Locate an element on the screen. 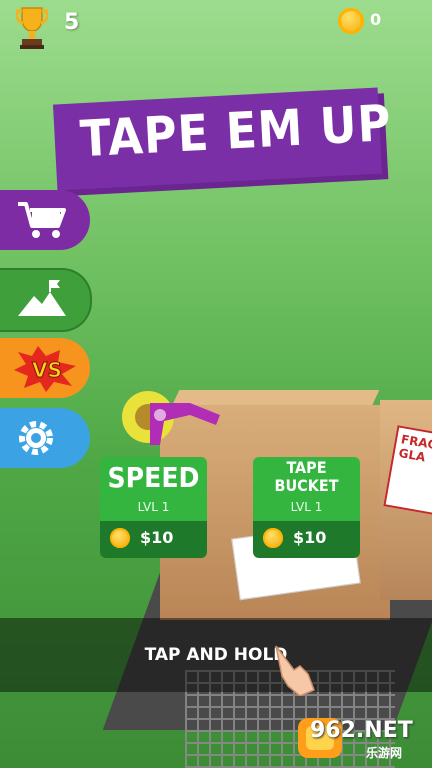  coin-count: 0 is located at coordinates (376, 19).